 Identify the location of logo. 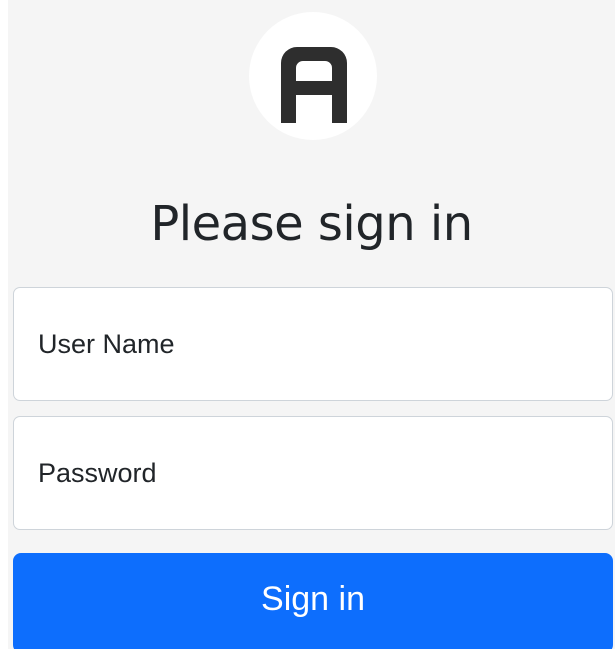
(313, 76).